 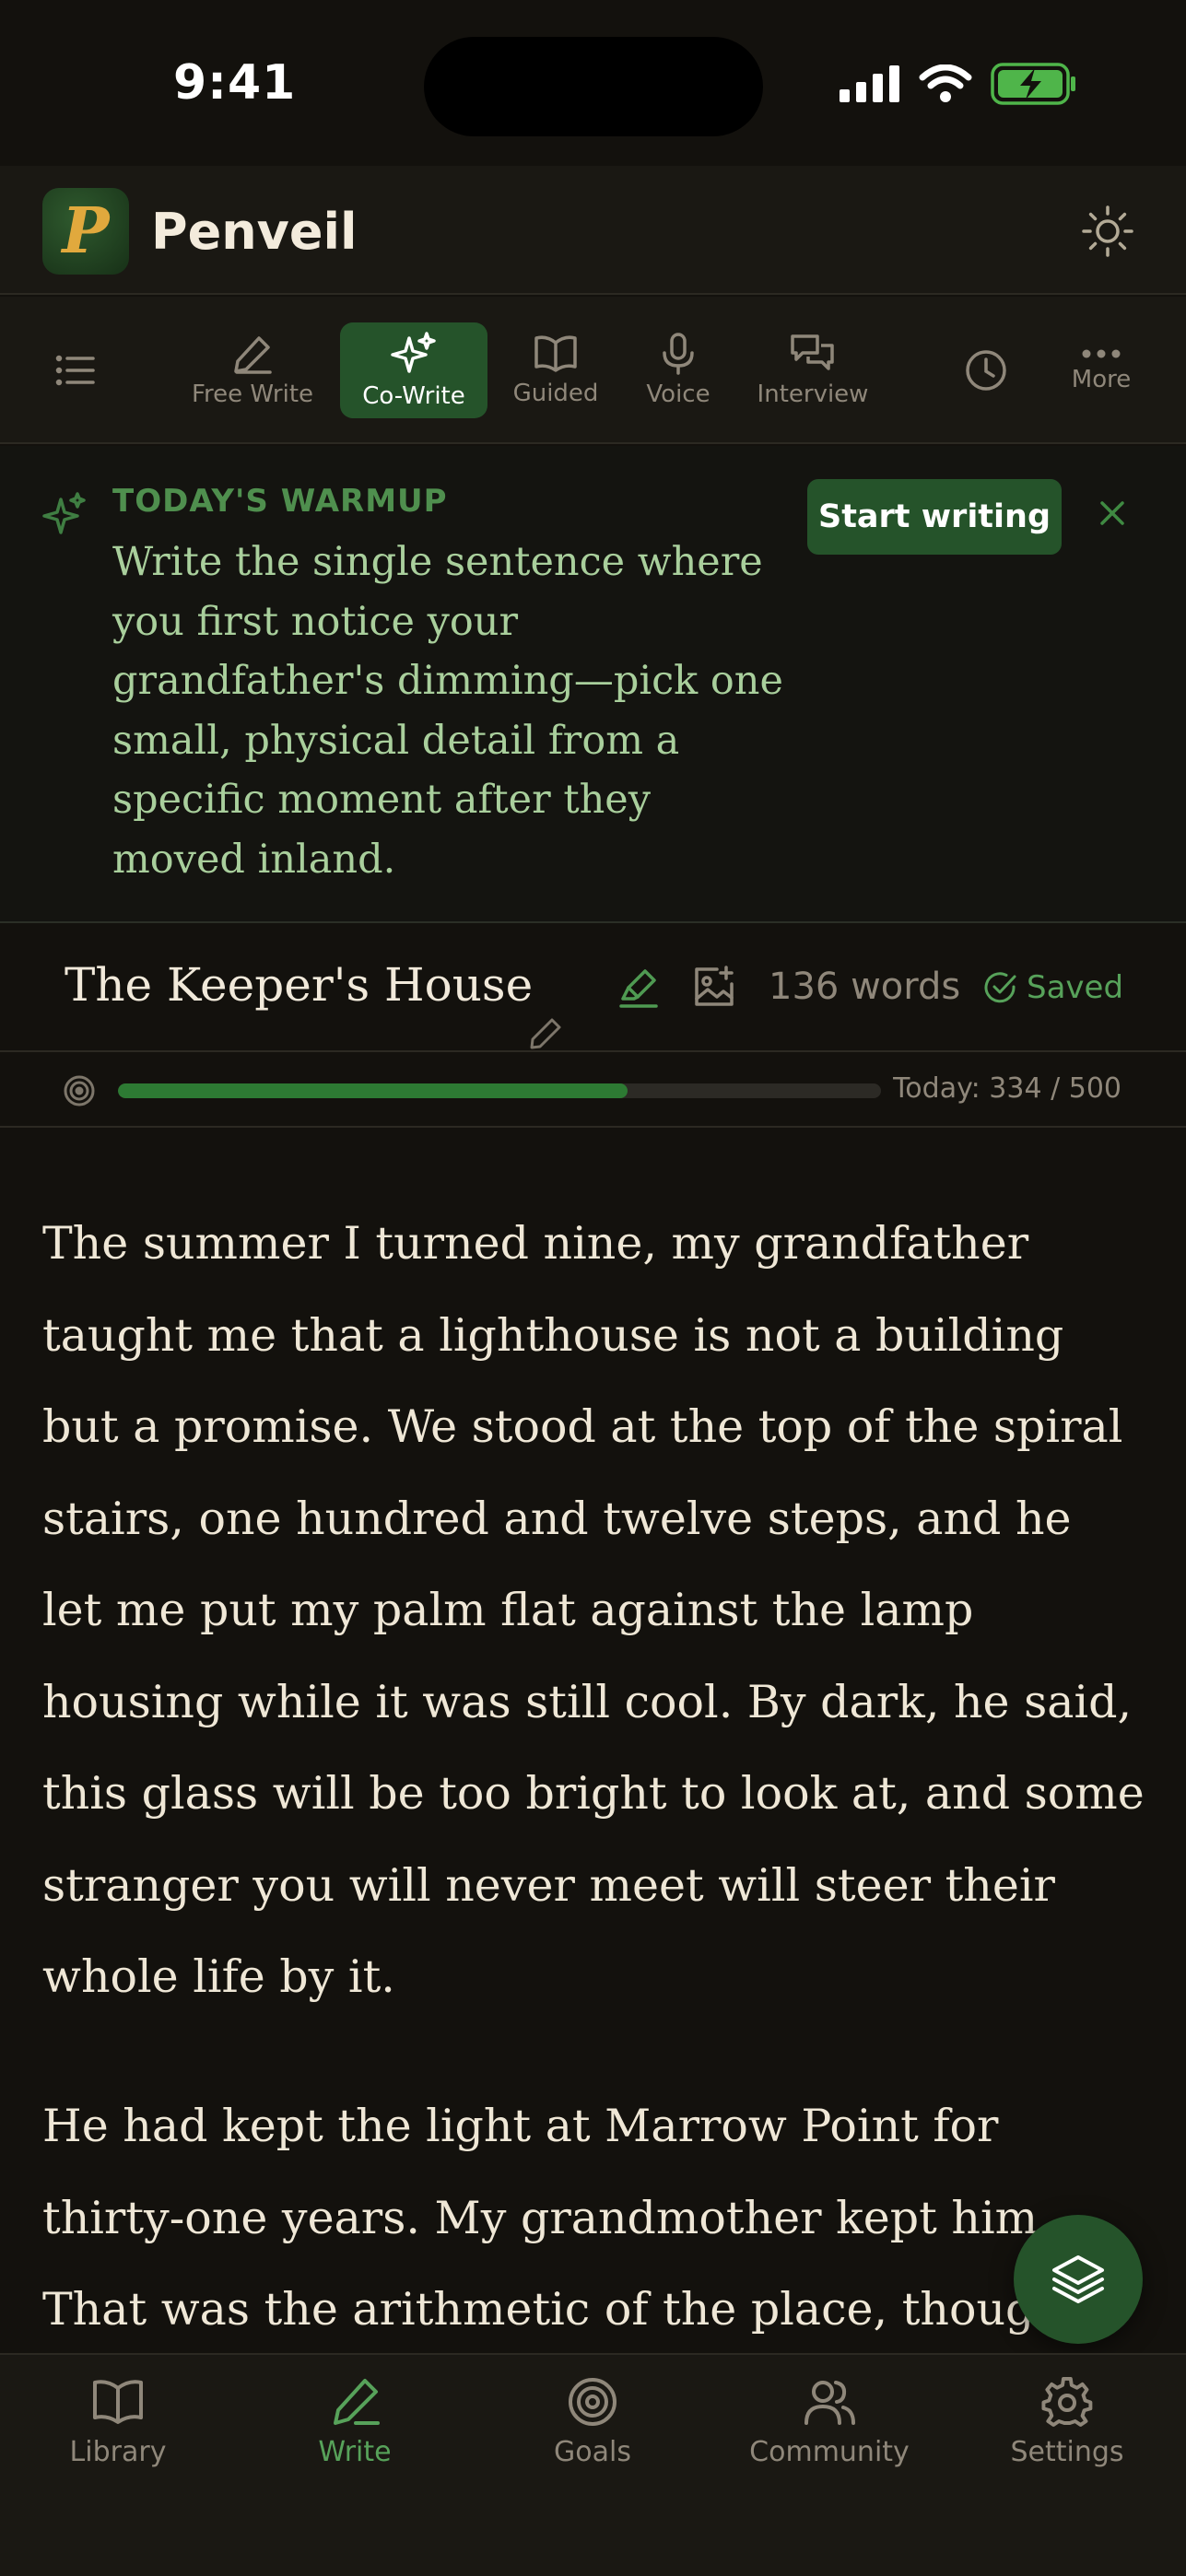 What do you see at coordinates (829, 2452) in the screenshot?
I see `nav-label: Community` at bounding box center [829, 2452].